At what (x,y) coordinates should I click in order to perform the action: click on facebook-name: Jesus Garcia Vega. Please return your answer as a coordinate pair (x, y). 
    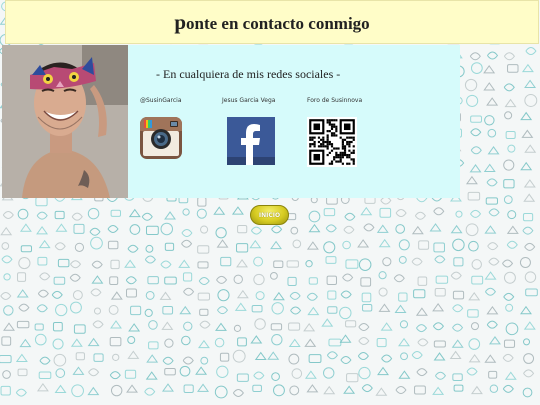
    Looking at the image, I should click on (249, 100).